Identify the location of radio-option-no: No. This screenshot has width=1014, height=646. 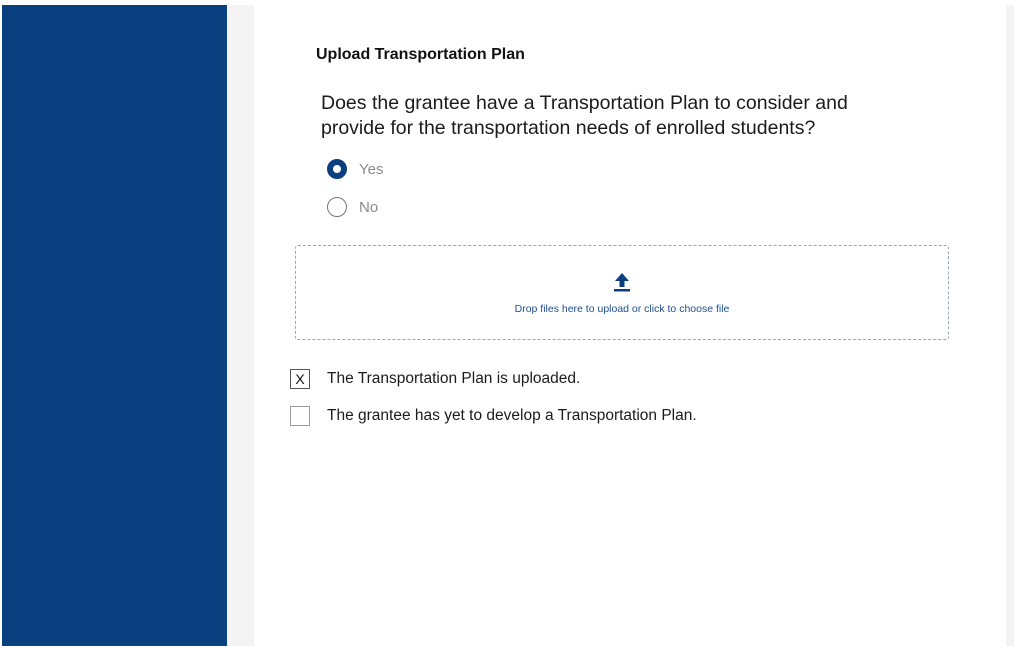
(352, 207).